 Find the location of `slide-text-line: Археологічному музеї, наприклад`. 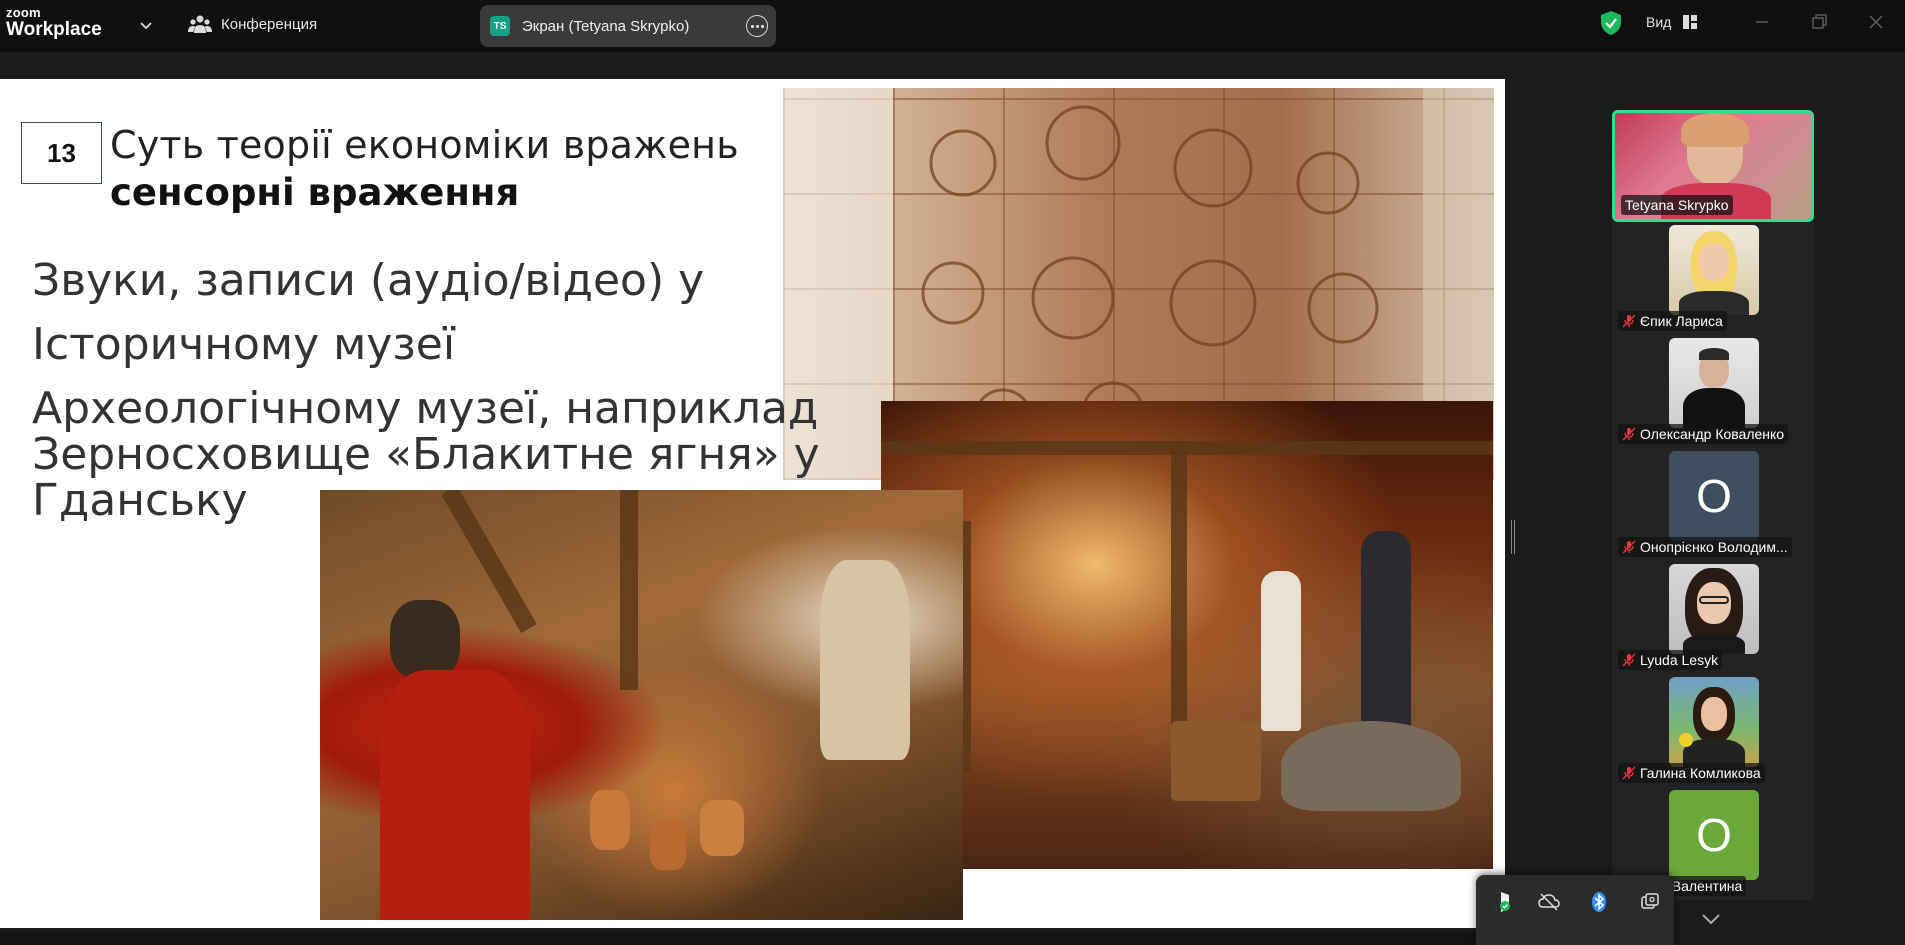

slide-text-line: Археологічному музеї, наприклад is located at coordinates (425, 408).